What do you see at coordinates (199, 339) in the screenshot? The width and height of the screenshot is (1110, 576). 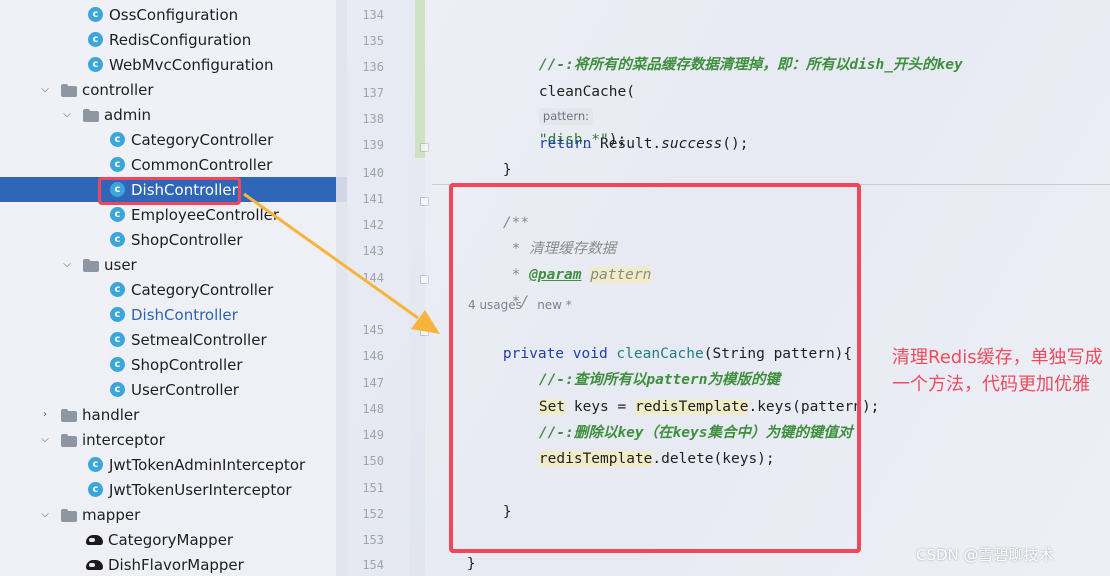 I see `tree-item-label: SetmealController` at bounding box center [199, 339].